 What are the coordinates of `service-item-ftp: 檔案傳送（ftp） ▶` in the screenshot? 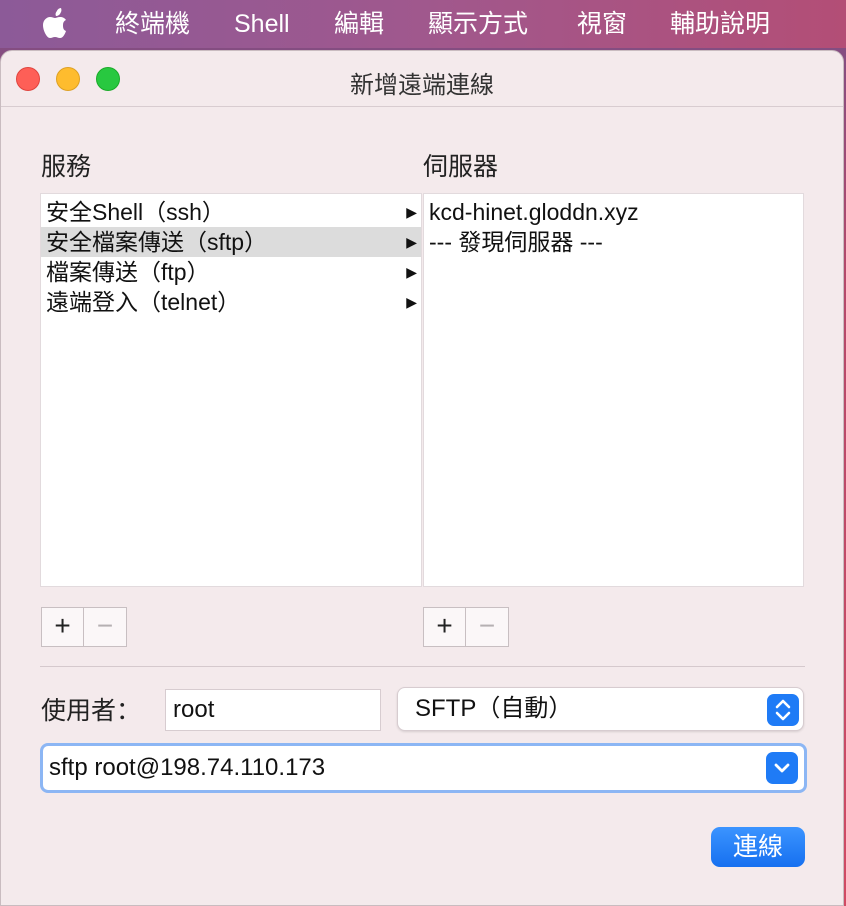 It's located at (231, 272).